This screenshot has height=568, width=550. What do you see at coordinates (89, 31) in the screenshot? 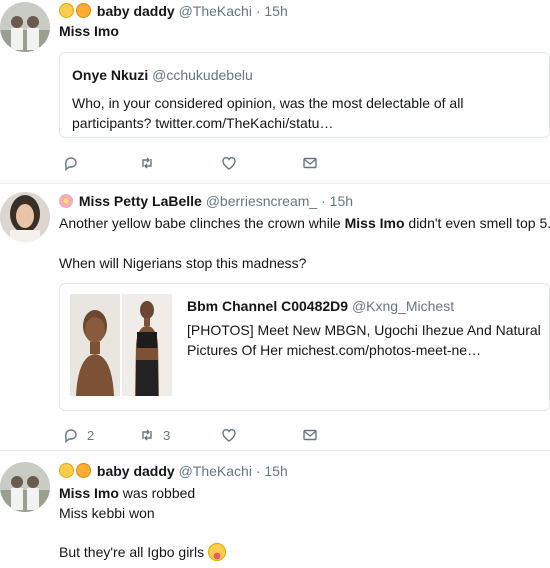
I see `tweet-text: Miss Imo` at bounding box center [89, 31].